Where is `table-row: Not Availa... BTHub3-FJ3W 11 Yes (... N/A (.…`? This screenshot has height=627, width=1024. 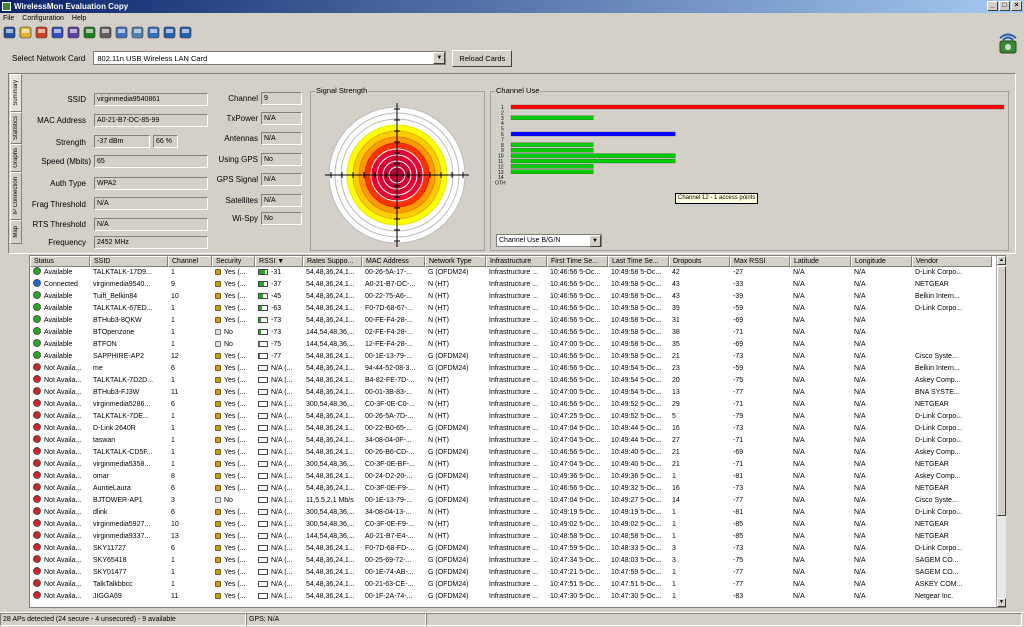 table-row: Not Availa... BTHub3-FJ3W 11 Yes (... N/A (.… is located at coordinates (517, 393).